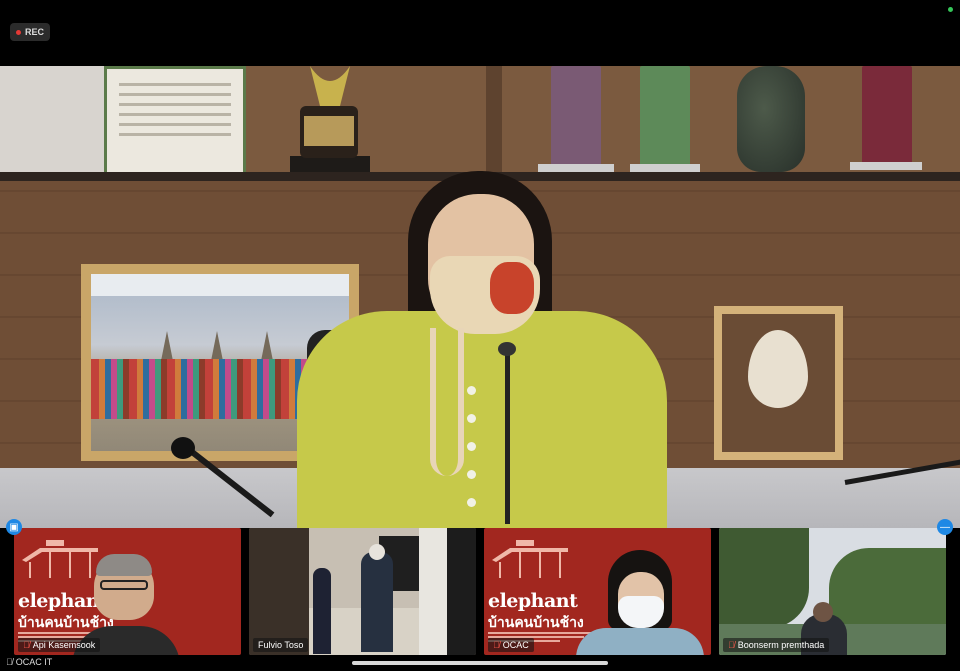 The height and width of the screenshot is (671, 960). Describe the element at coordinates (52, 121) in the screenshot. I see `shelf-left-panel` at that location.